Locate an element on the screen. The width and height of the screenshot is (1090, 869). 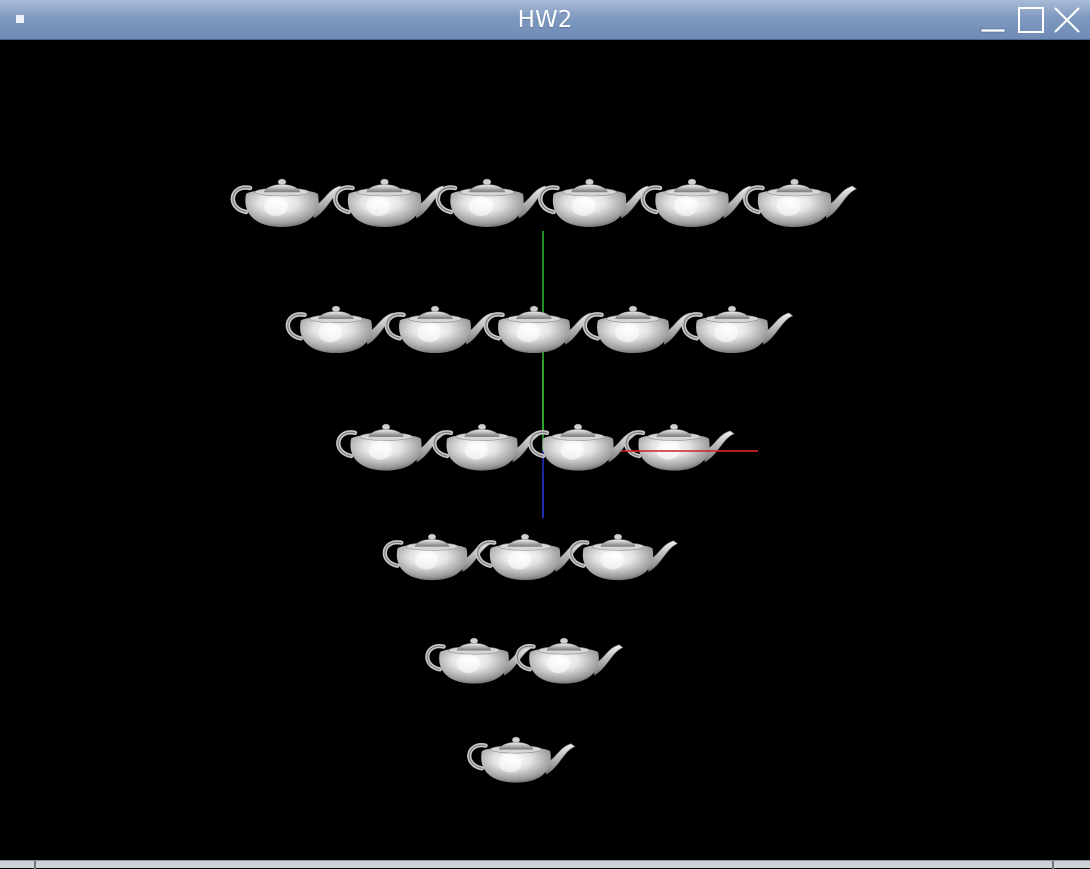
coordinate-axes is located at coordinates (650, 374).